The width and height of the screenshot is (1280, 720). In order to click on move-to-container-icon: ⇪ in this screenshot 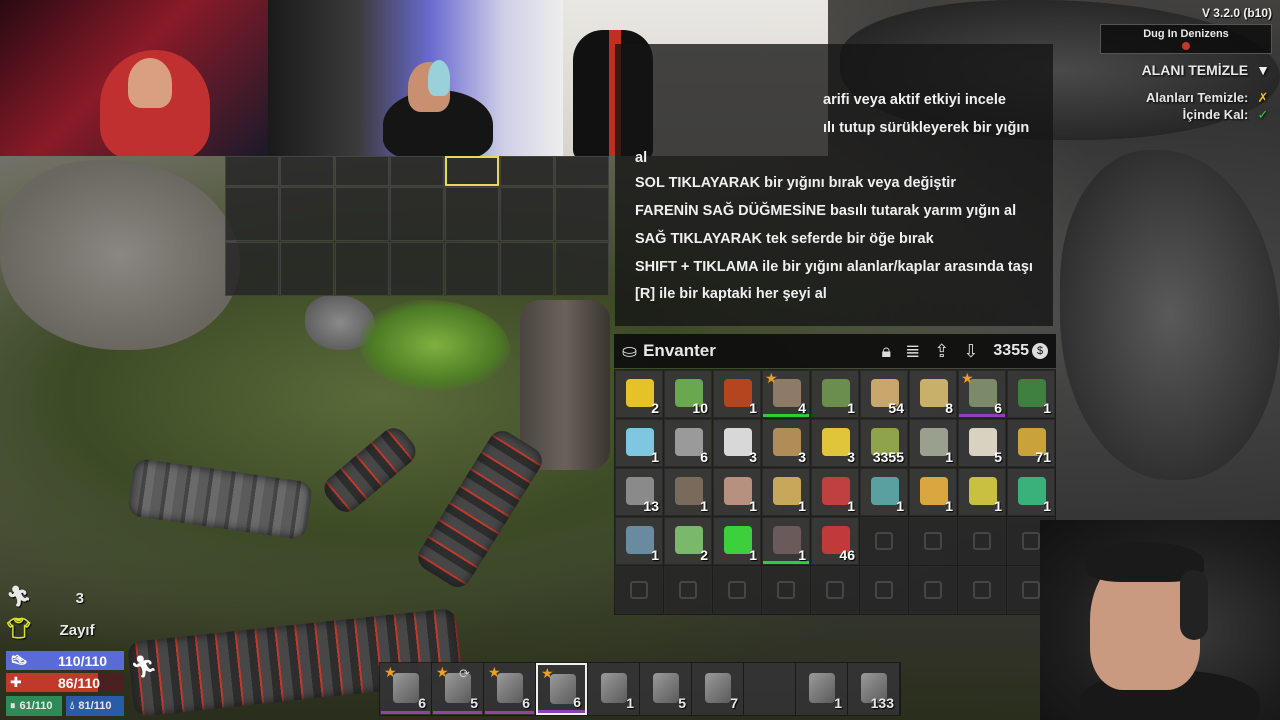, I will do `click(941, 351)`.